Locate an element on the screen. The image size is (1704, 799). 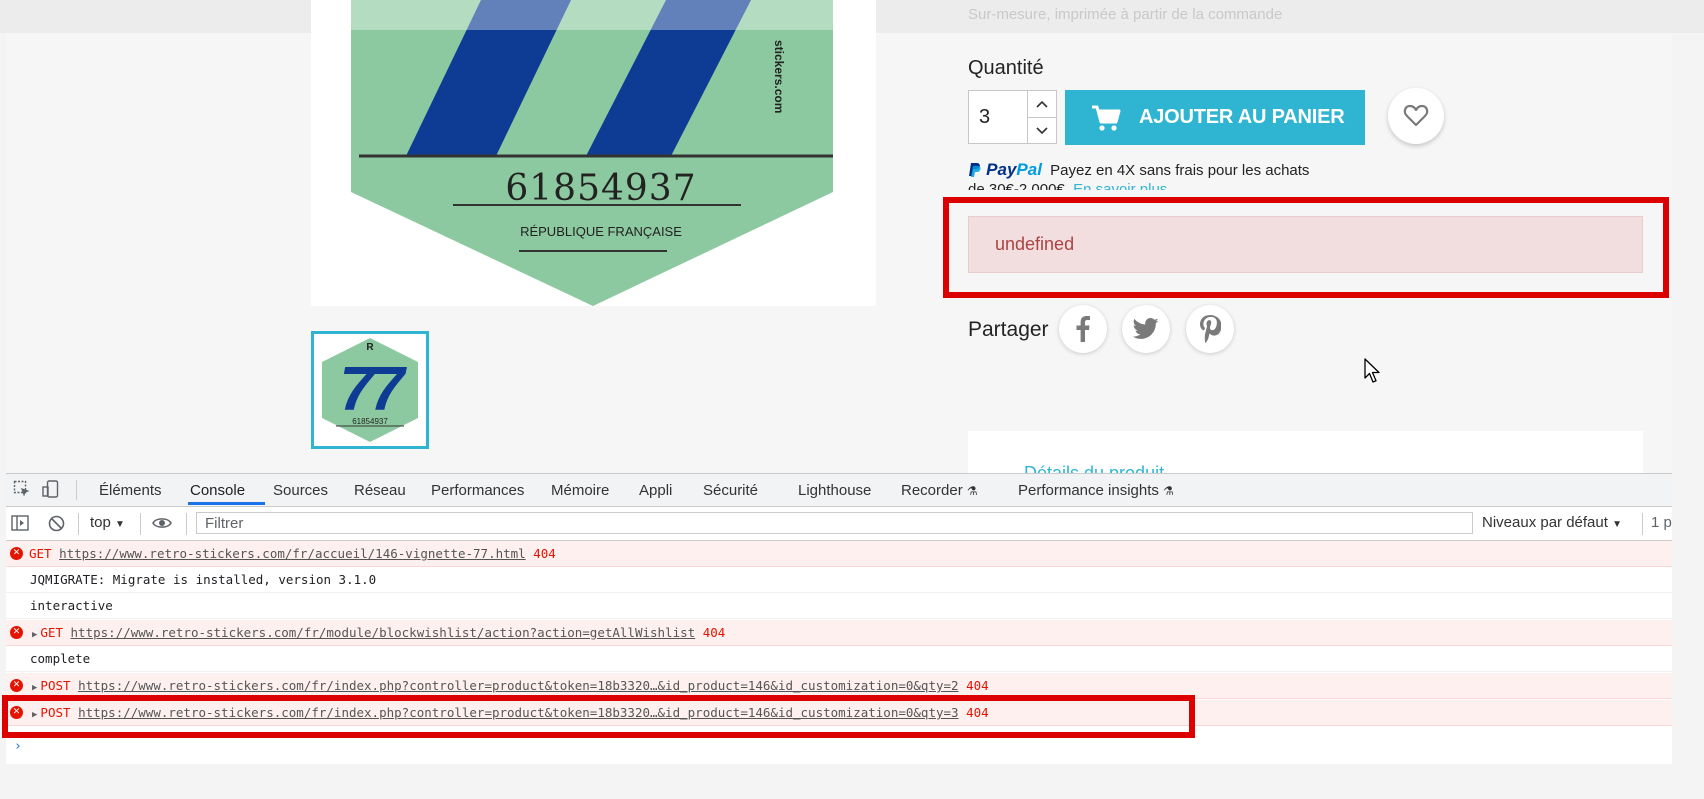
tab-memory: Mémoire is located at coordinates (580, 490).